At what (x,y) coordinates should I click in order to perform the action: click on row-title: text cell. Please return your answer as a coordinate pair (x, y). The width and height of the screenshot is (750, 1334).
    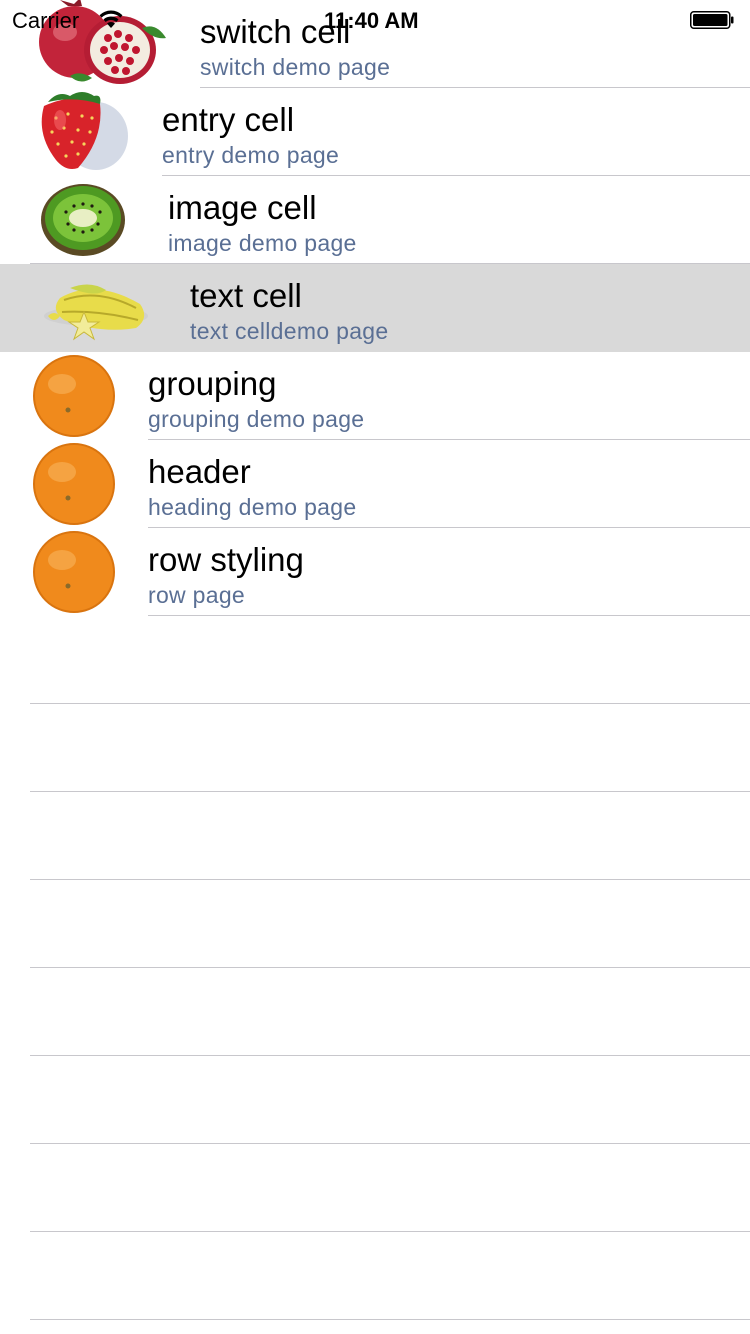
    Looking at the image, I should click on (246, 295).